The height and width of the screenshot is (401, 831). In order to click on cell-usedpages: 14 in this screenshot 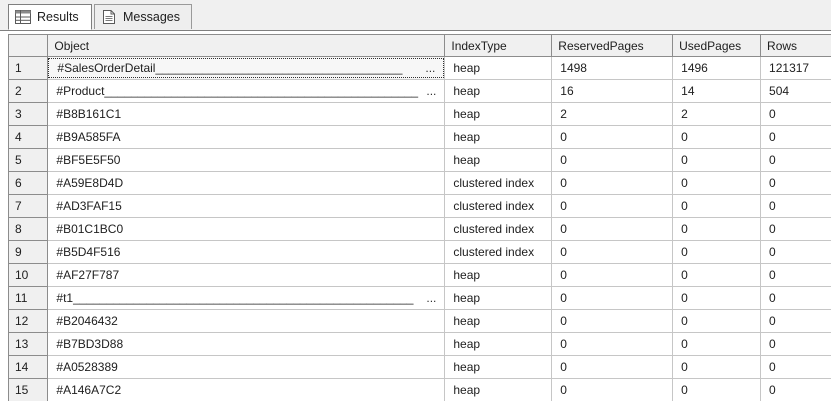, I will do `click(717, 91)`.